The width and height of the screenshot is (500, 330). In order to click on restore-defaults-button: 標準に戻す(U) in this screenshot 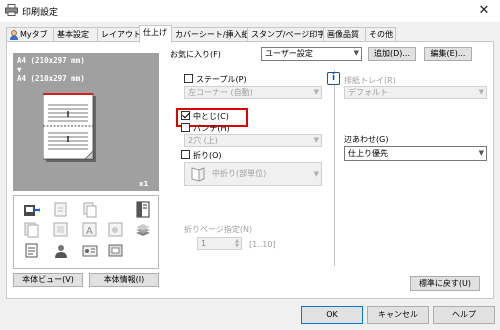, I will do `click(445, 283)`.